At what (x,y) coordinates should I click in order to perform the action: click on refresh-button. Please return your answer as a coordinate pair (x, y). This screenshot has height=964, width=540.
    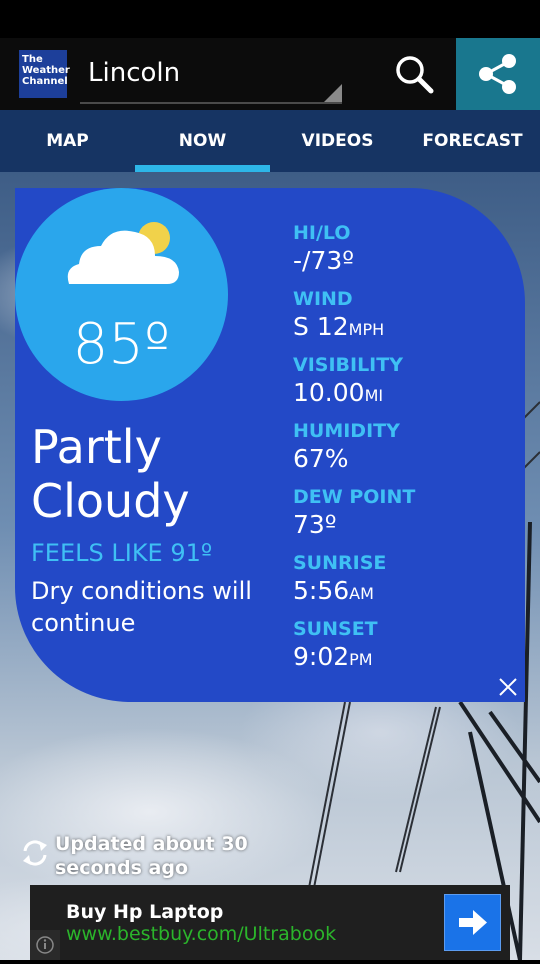
    Looking at the image, I should click on (35, 853).